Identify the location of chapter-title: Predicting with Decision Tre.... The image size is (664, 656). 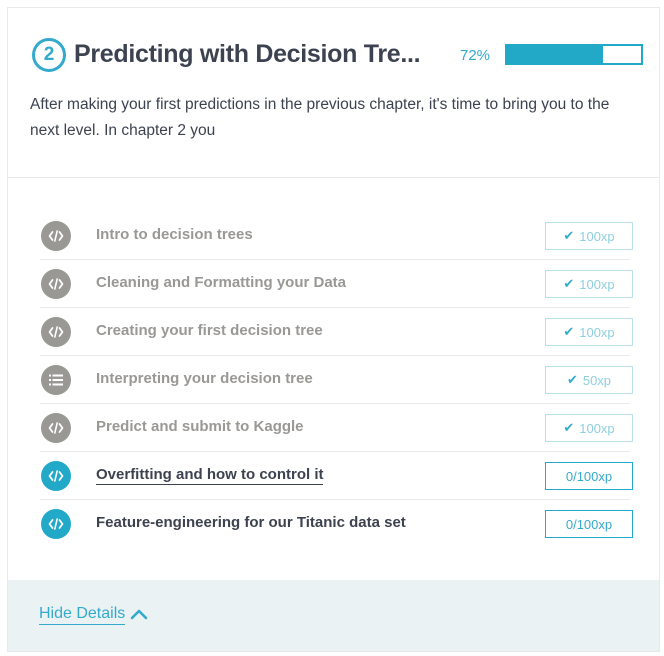
(247, 54).